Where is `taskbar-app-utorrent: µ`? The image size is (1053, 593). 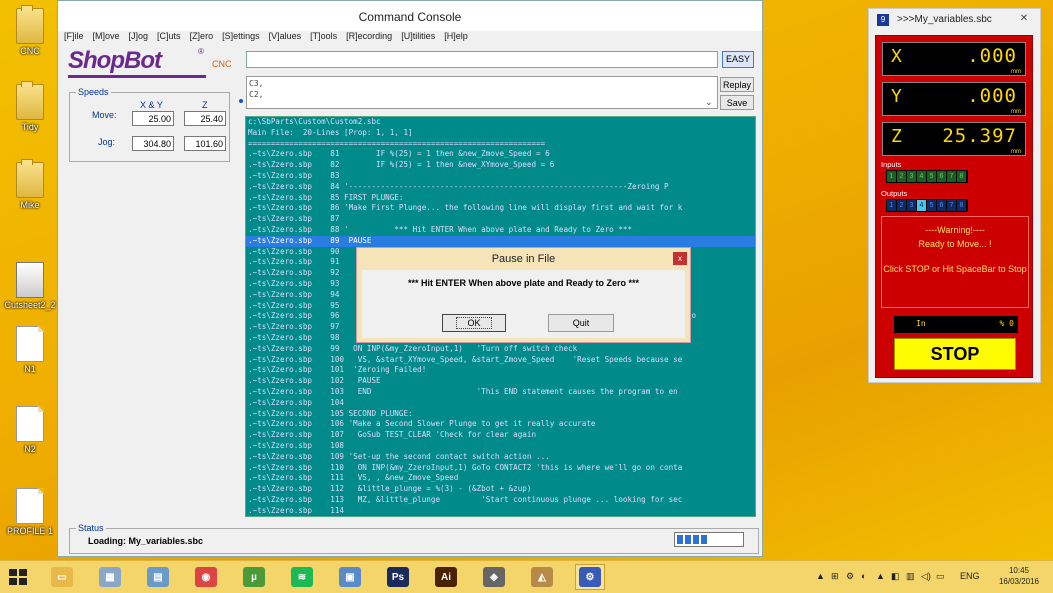
taskbar-app-utorrent: µ is located at coordinates (254, 577).